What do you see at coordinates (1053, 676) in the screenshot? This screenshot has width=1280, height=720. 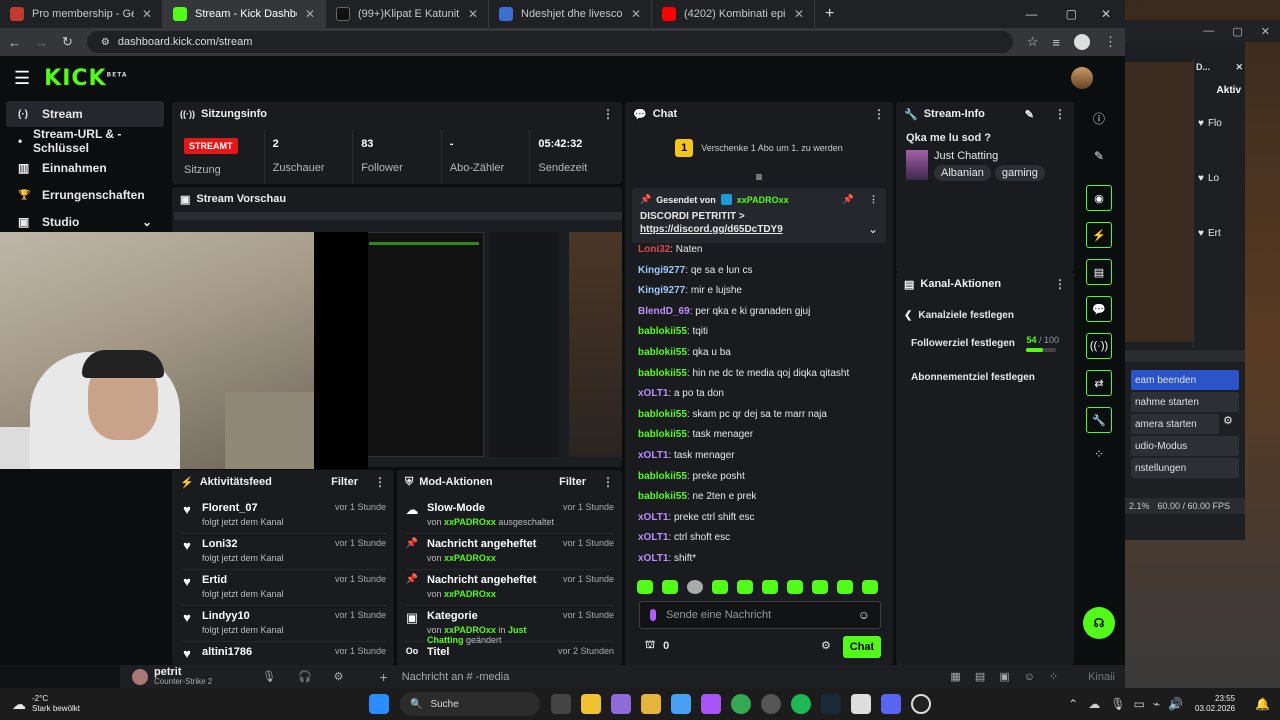 I see `apps-icon: ⁘` at bounding box center [1053, 676].